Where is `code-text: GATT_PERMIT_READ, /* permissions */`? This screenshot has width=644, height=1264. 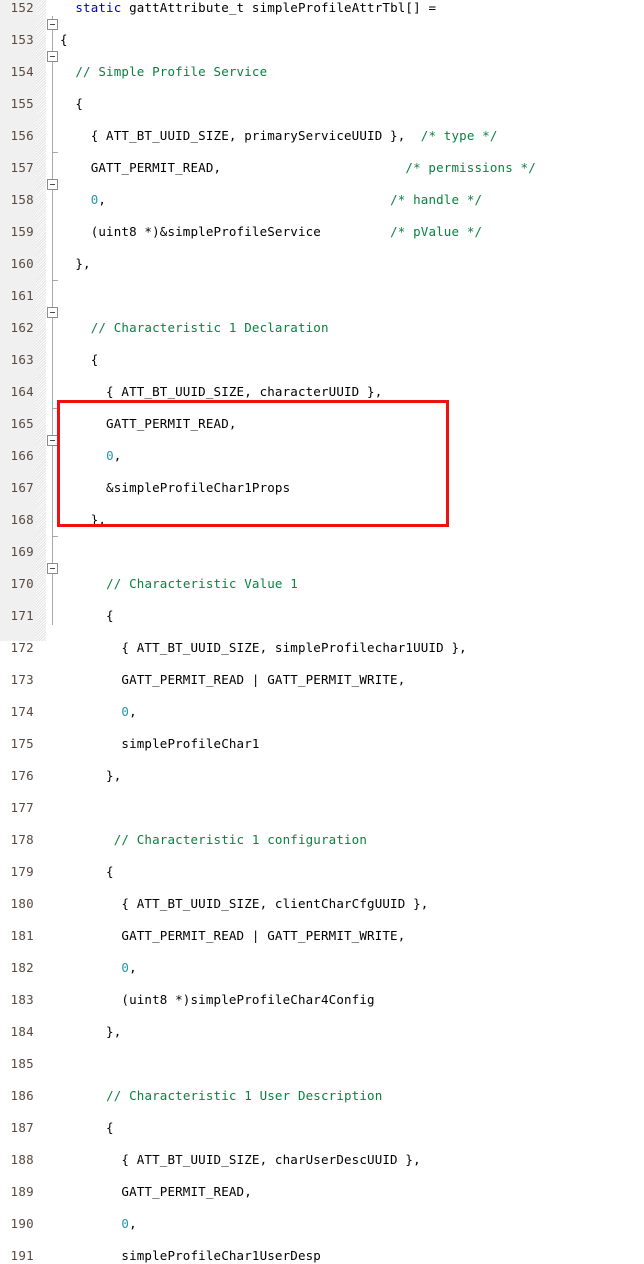 code-text: GATT_PERMIT_READ, /* permissions */ is located at coordinates (298, 168).